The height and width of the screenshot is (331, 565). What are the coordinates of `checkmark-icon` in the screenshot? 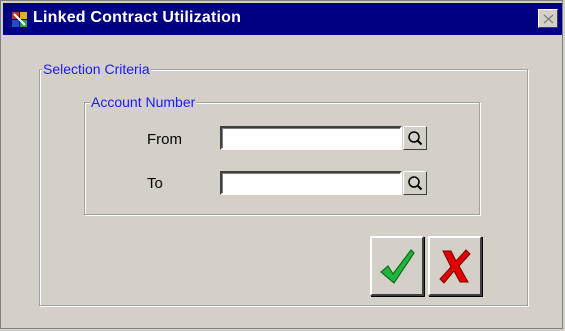 It's located at (397, 266).